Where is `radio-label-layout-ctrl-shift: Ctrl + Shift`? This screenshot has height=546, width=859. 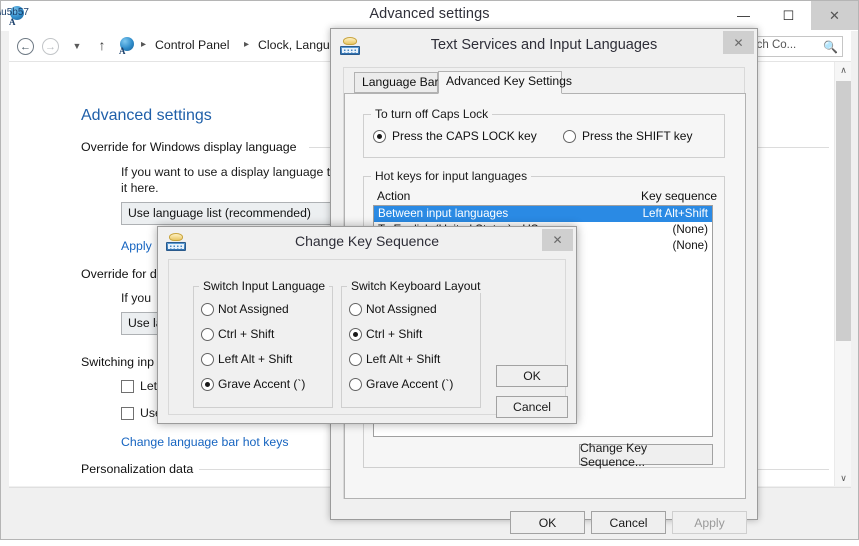 radio-label-layout-ctrl-shift: Ctrl + Shift is located at coordinates (394, 334).